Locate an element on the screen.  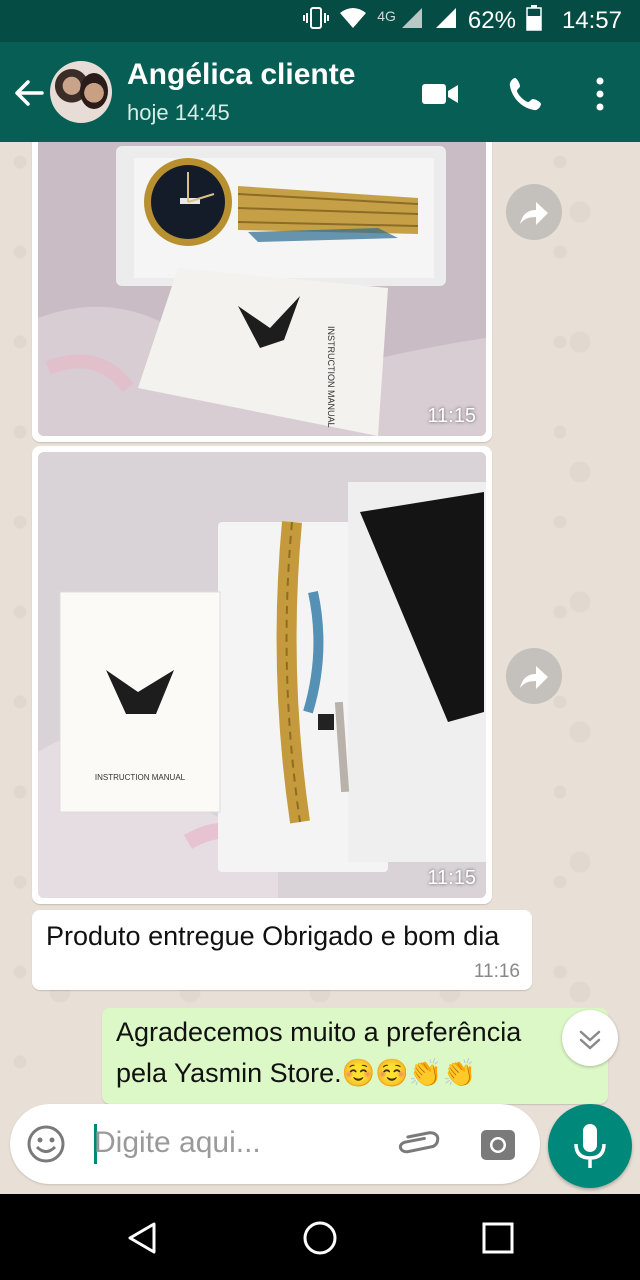
nav-home-icon is located at coordinates (320, 1240).